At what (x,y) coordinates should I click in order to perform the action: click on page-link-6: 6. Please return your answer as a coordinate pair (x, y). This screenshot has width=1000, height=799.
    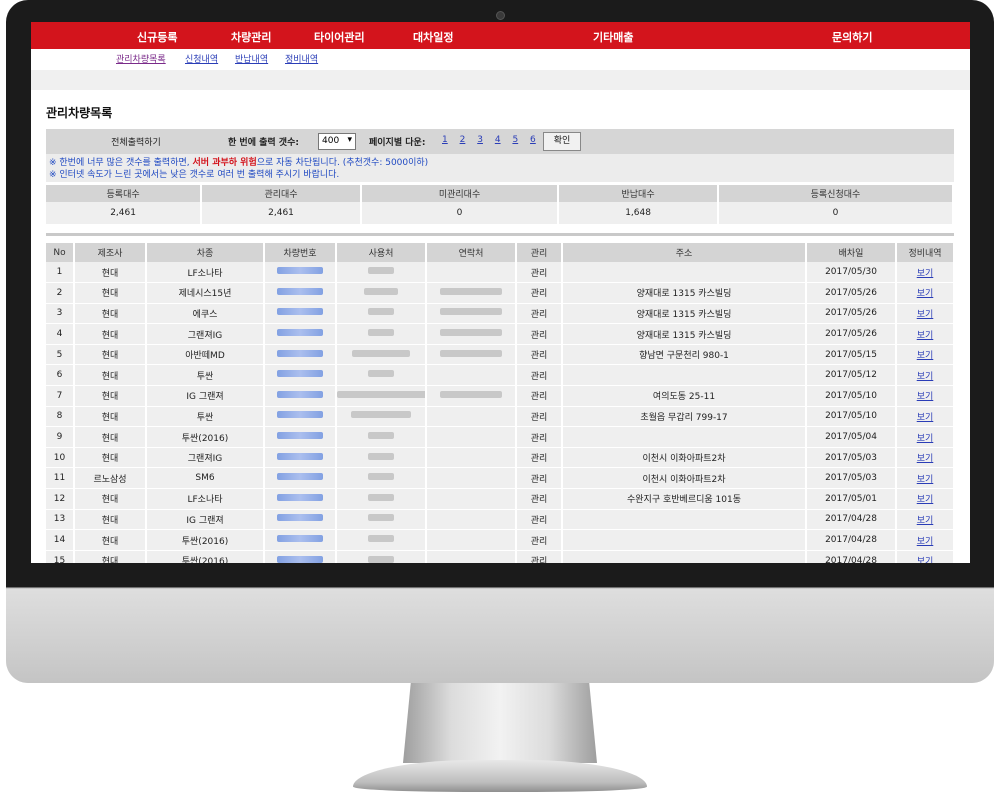
    Looking at the image, I should click on (533, 140).